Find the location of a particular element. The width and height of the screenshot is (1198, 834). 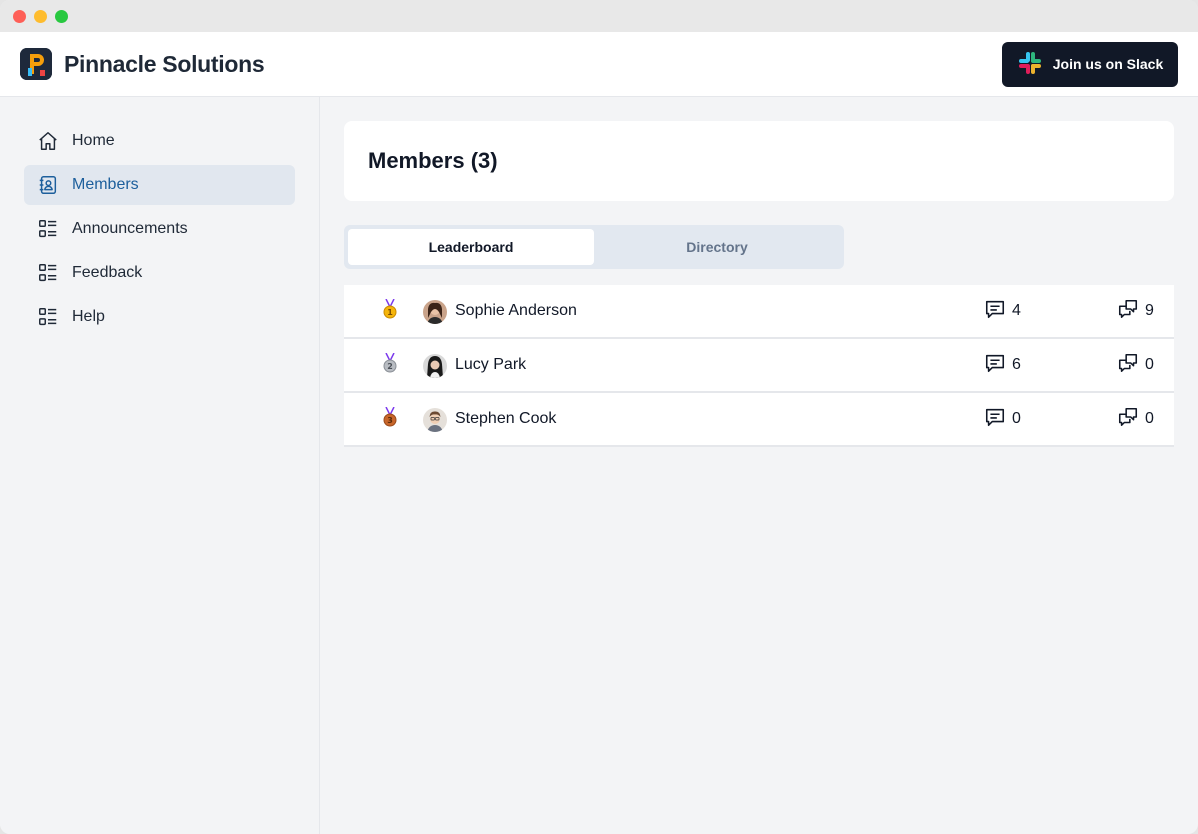

silver-medal-icon: 2 is located at coordinates (390, 366).